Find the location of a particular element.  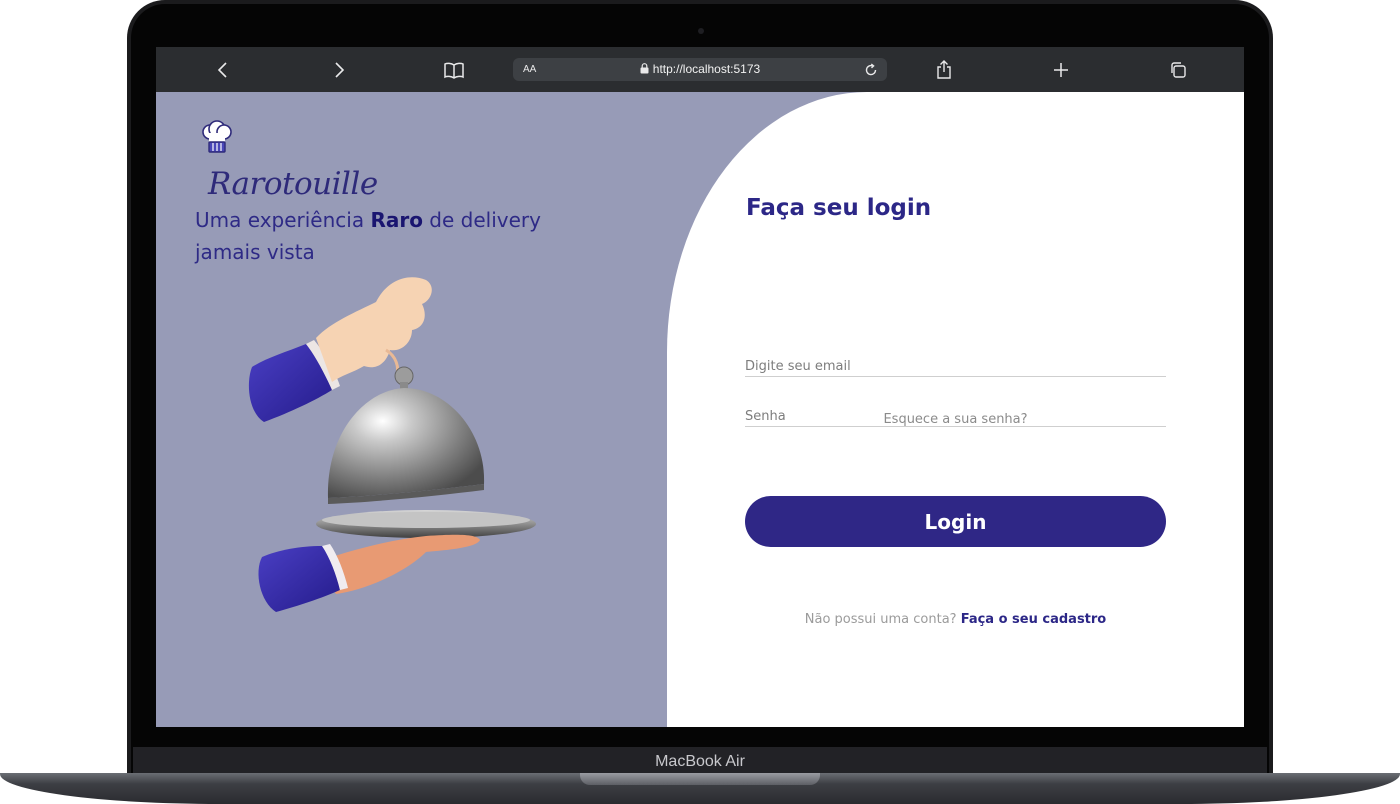

url-text: http://localhost:5173 is located at coordinates (700, 69).